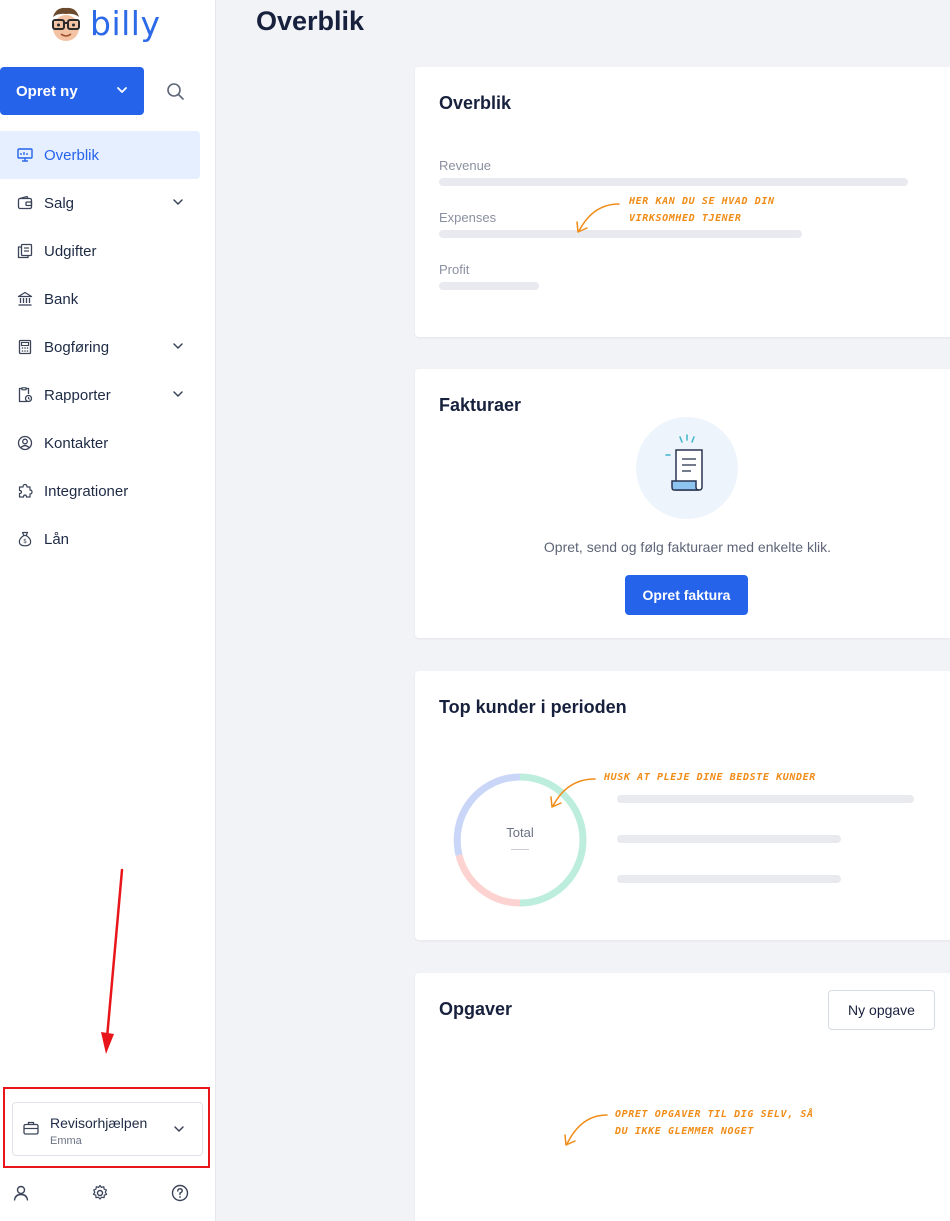 This screenshot has width=950, height=1221. I want to click on organization-switcher: Revisorhjælpen Emma, so click(107, 1129).